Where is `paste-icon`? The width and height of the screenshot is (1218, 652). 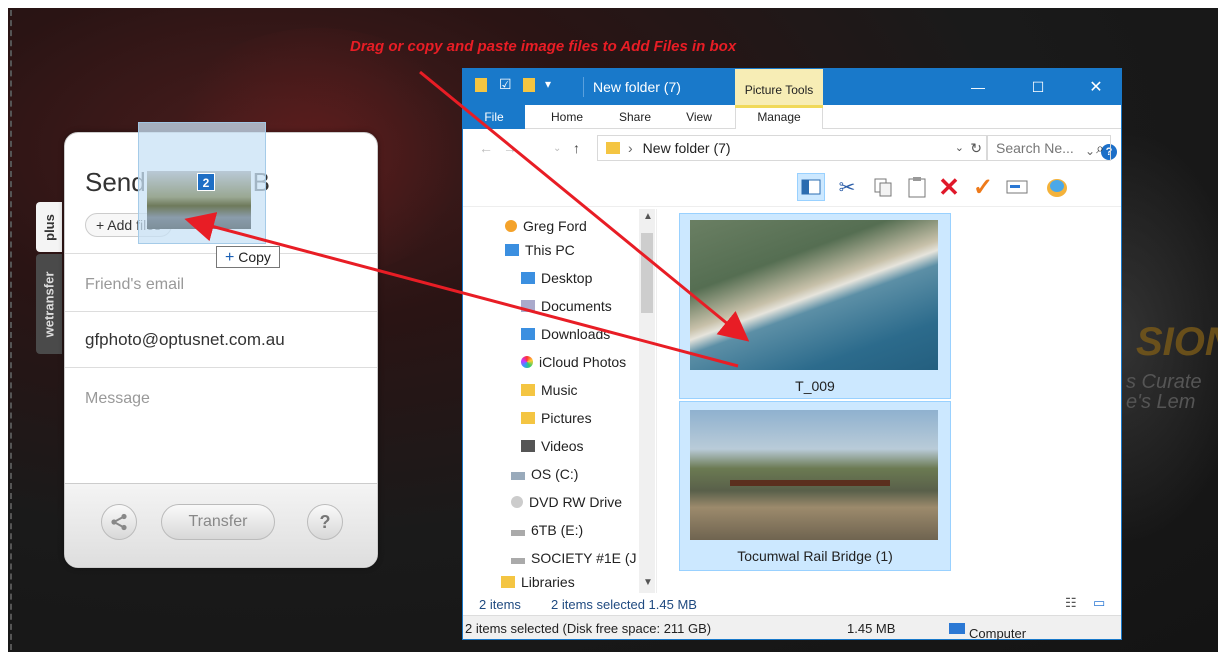
paste-icon is located at coordinates (917, 187).